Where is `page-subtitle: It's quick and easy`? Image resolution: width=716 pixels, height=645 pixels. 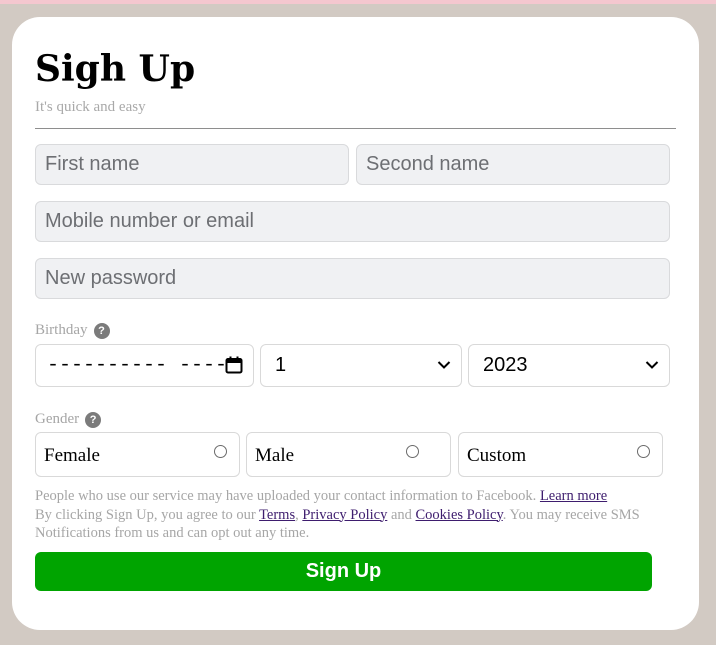
page-subtitle: It's quick and easy is located at coordinates (90, 107).